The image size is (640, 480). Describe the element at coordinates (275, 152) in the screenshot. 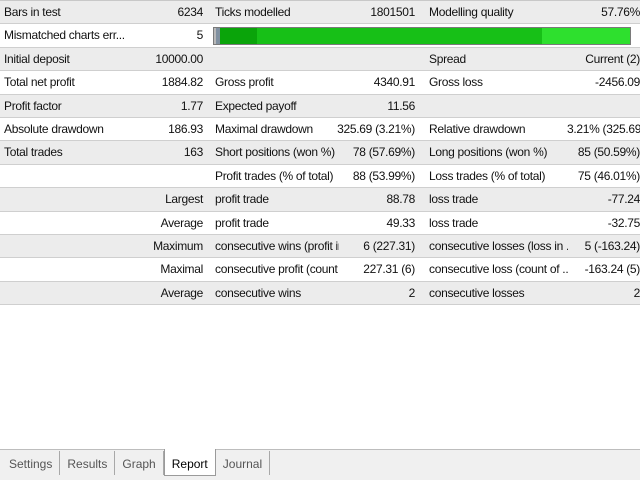

I see `short-positions-label: Short positions (won %)` at that location.